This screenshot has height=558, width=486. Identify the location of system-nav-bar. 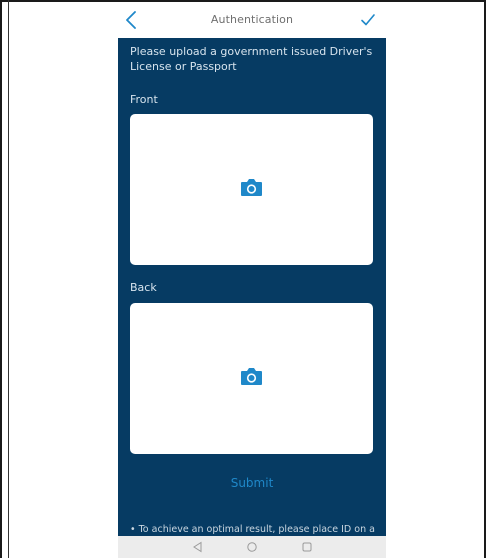
(252, 547).